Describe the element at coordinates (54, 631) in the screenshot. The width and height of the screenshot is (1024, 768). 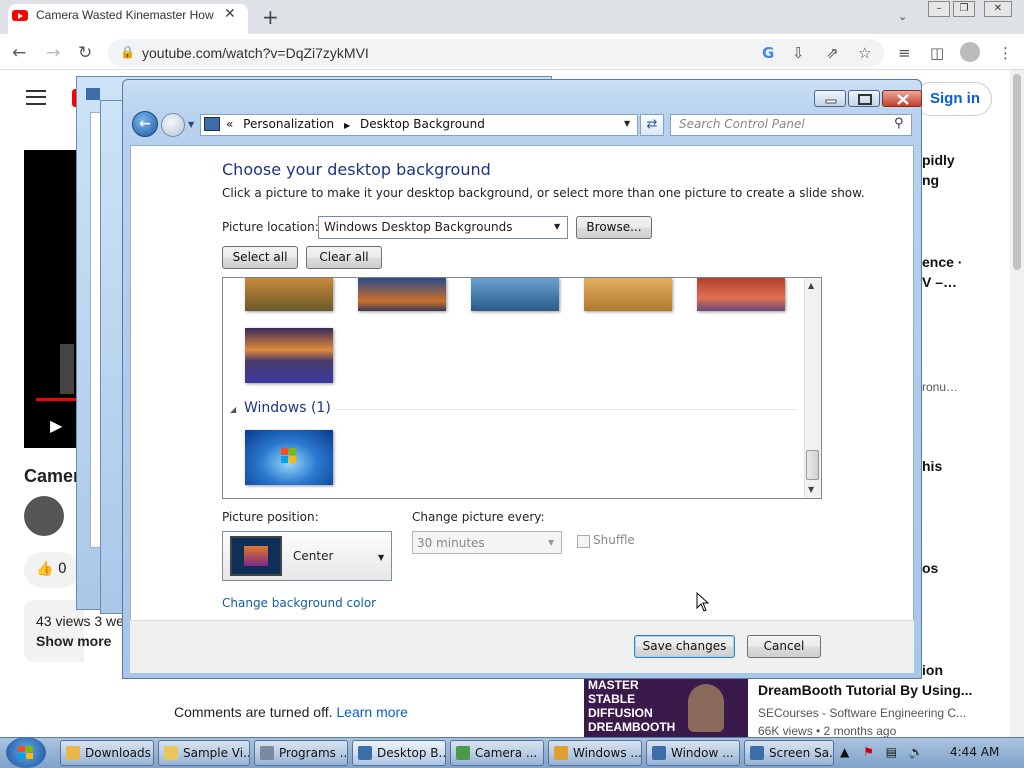
I see `description-box` at that location.